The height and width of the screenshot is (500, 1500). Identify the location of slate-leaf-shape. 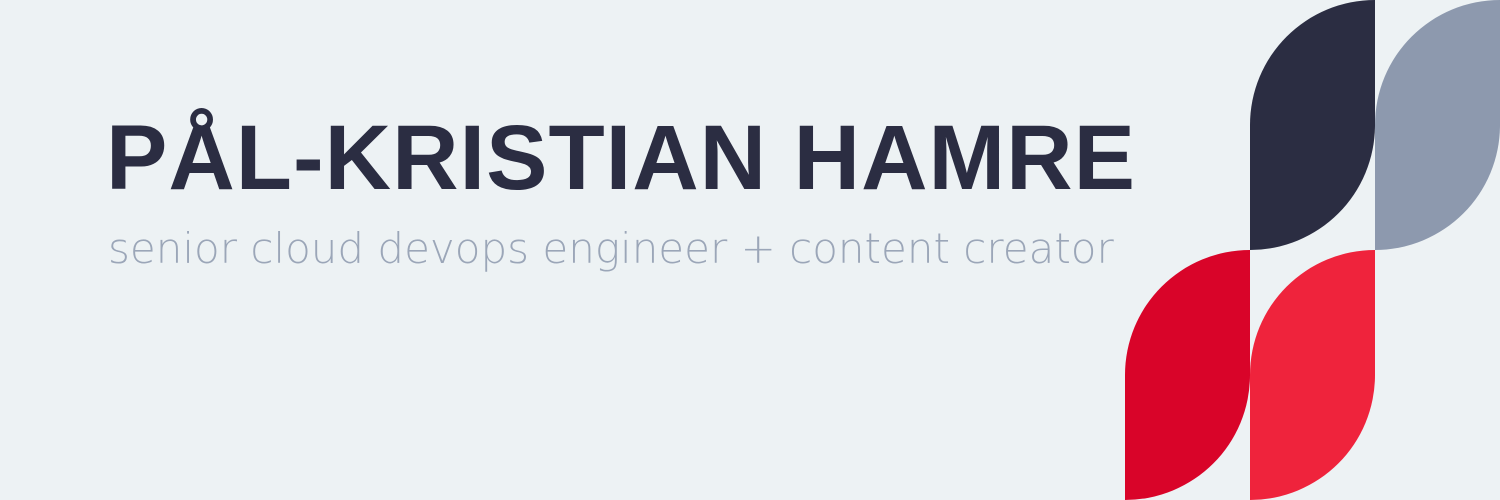
(1437, 125).